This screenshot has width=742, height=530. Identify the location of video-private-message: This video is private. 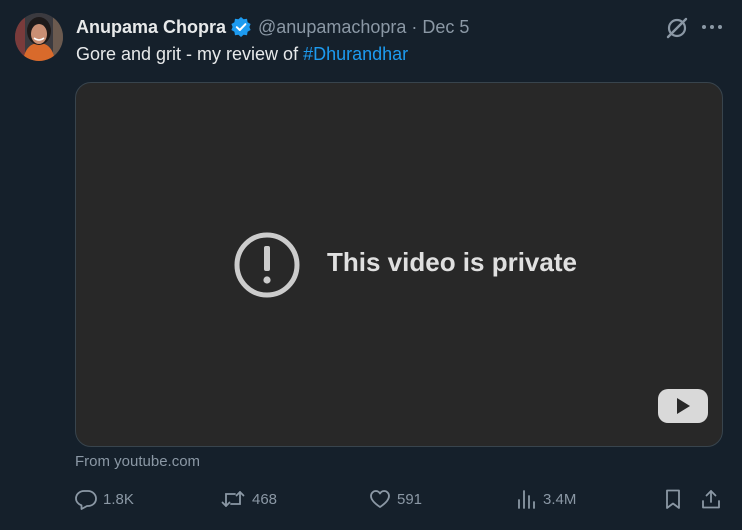
(452, 262).